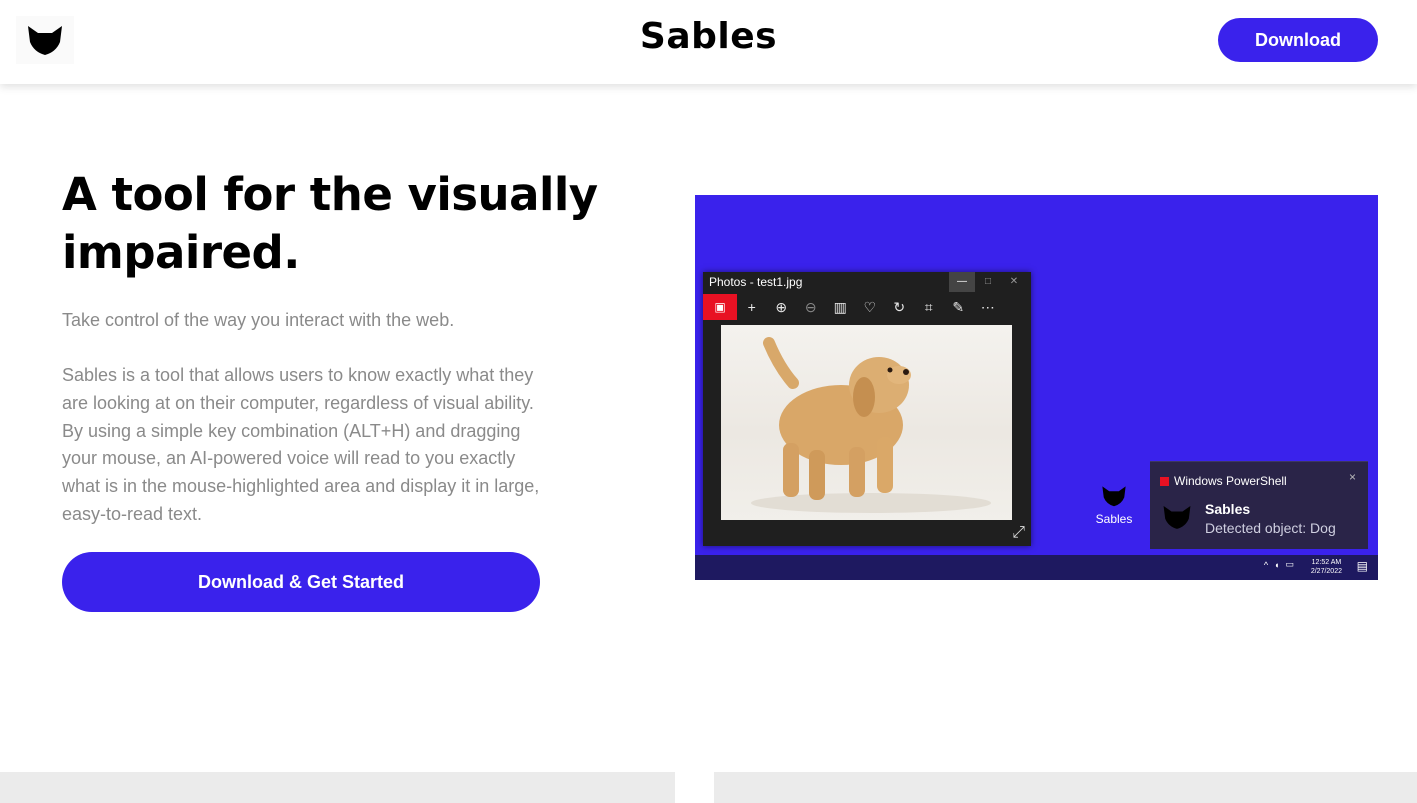 Image resolution: width=1417 pixels, height=803 pixels. Describe the element at coordinates (962, 282) in the screenshot. I see `minimize-icon: —` at that location.